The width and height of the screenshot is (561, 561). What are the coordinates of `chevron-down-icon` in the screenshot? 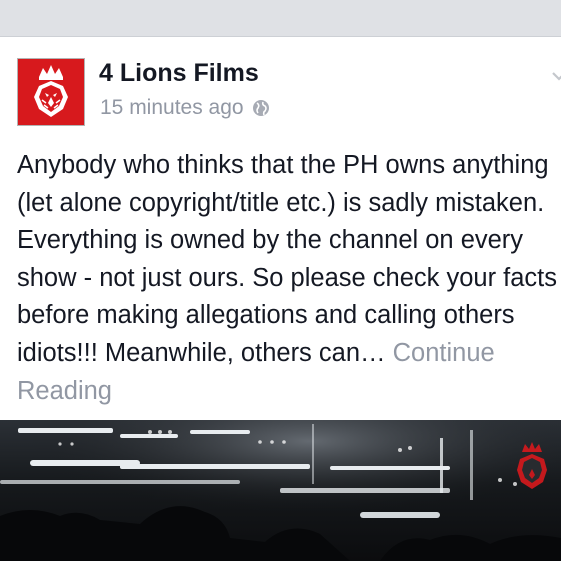 It's located at (556, 76).